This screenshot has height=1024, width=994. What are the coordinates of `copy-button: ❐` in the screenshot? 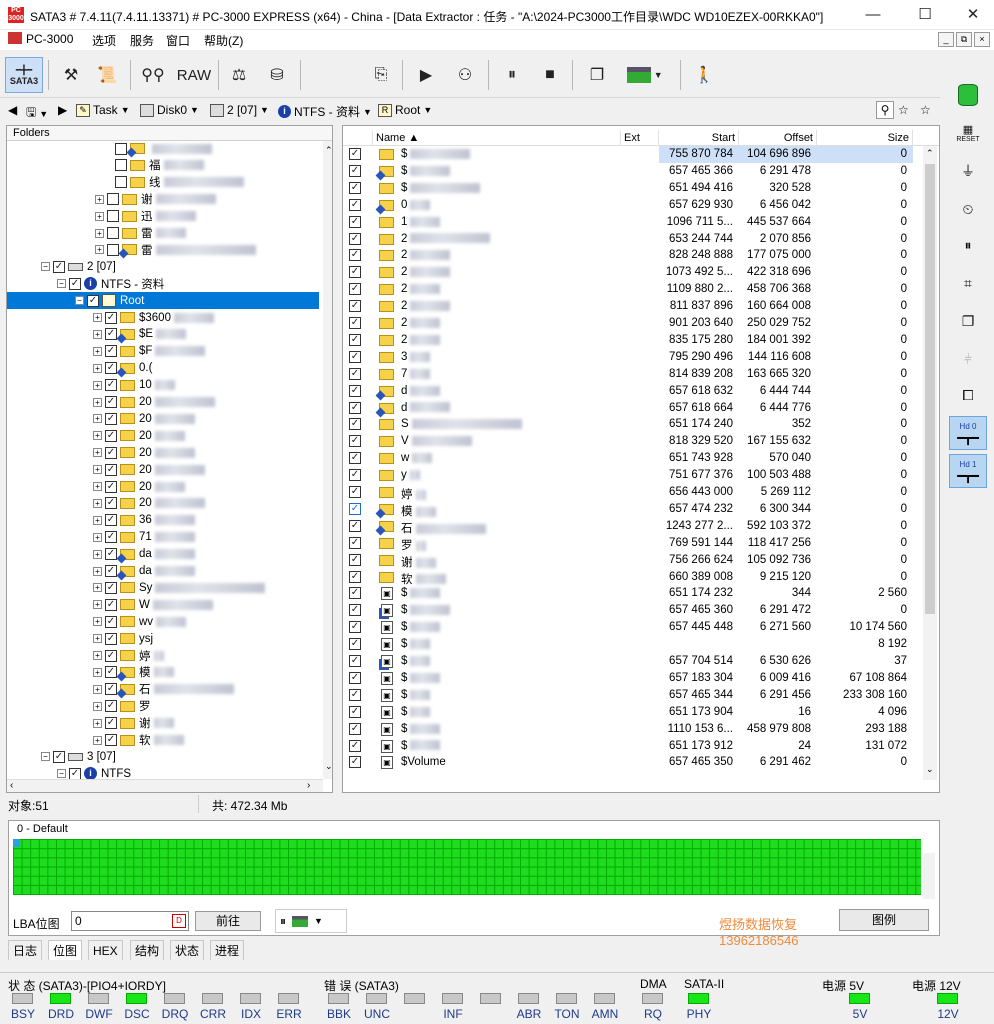 It's located at (597, 75).